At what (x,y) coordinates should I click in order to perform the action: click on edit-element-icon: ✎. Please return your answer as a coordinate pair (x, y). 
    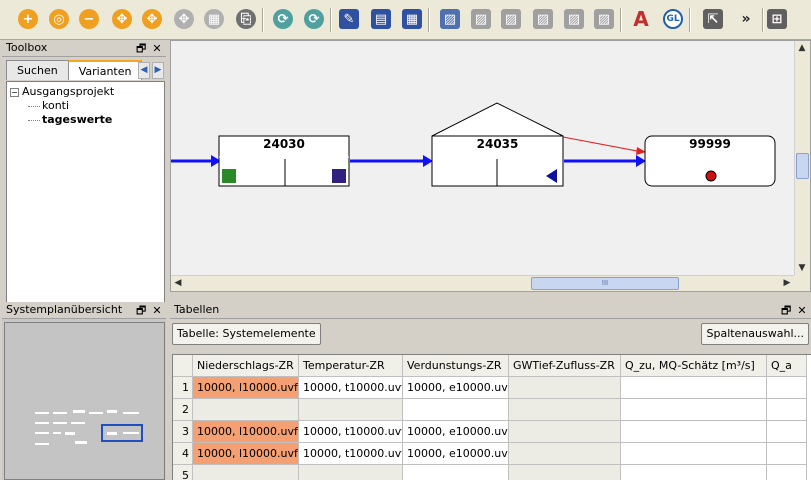
    Looking at the image, I should click on (349, 19).